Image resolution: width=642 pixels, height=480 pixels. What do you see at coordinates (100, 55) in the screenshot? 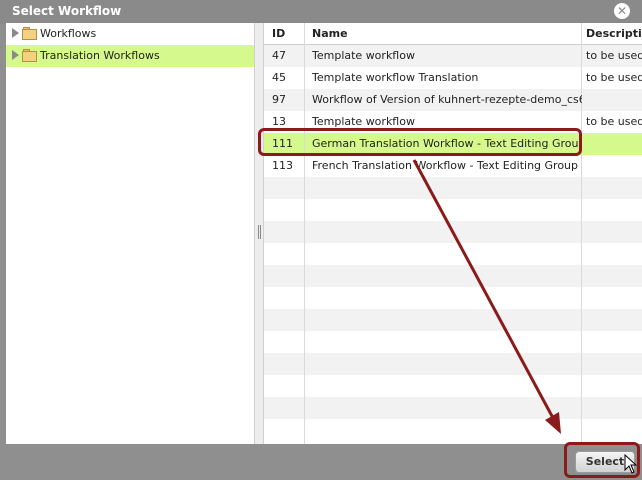
I see `tree-item-label: Translation Workflows` at bounding box center [100, 55].